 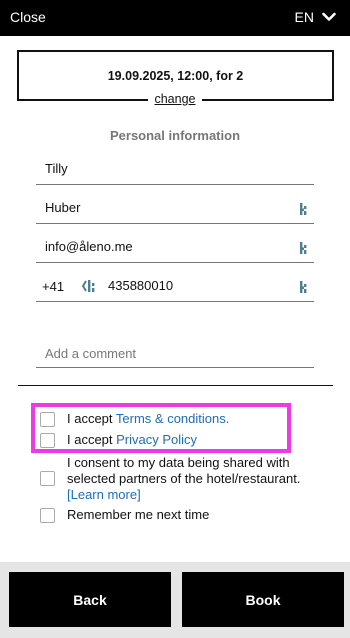 What do you see at coordinates (160, 168) in the screenshot?
I see `first-name-input` at bounding box center [160, 168].